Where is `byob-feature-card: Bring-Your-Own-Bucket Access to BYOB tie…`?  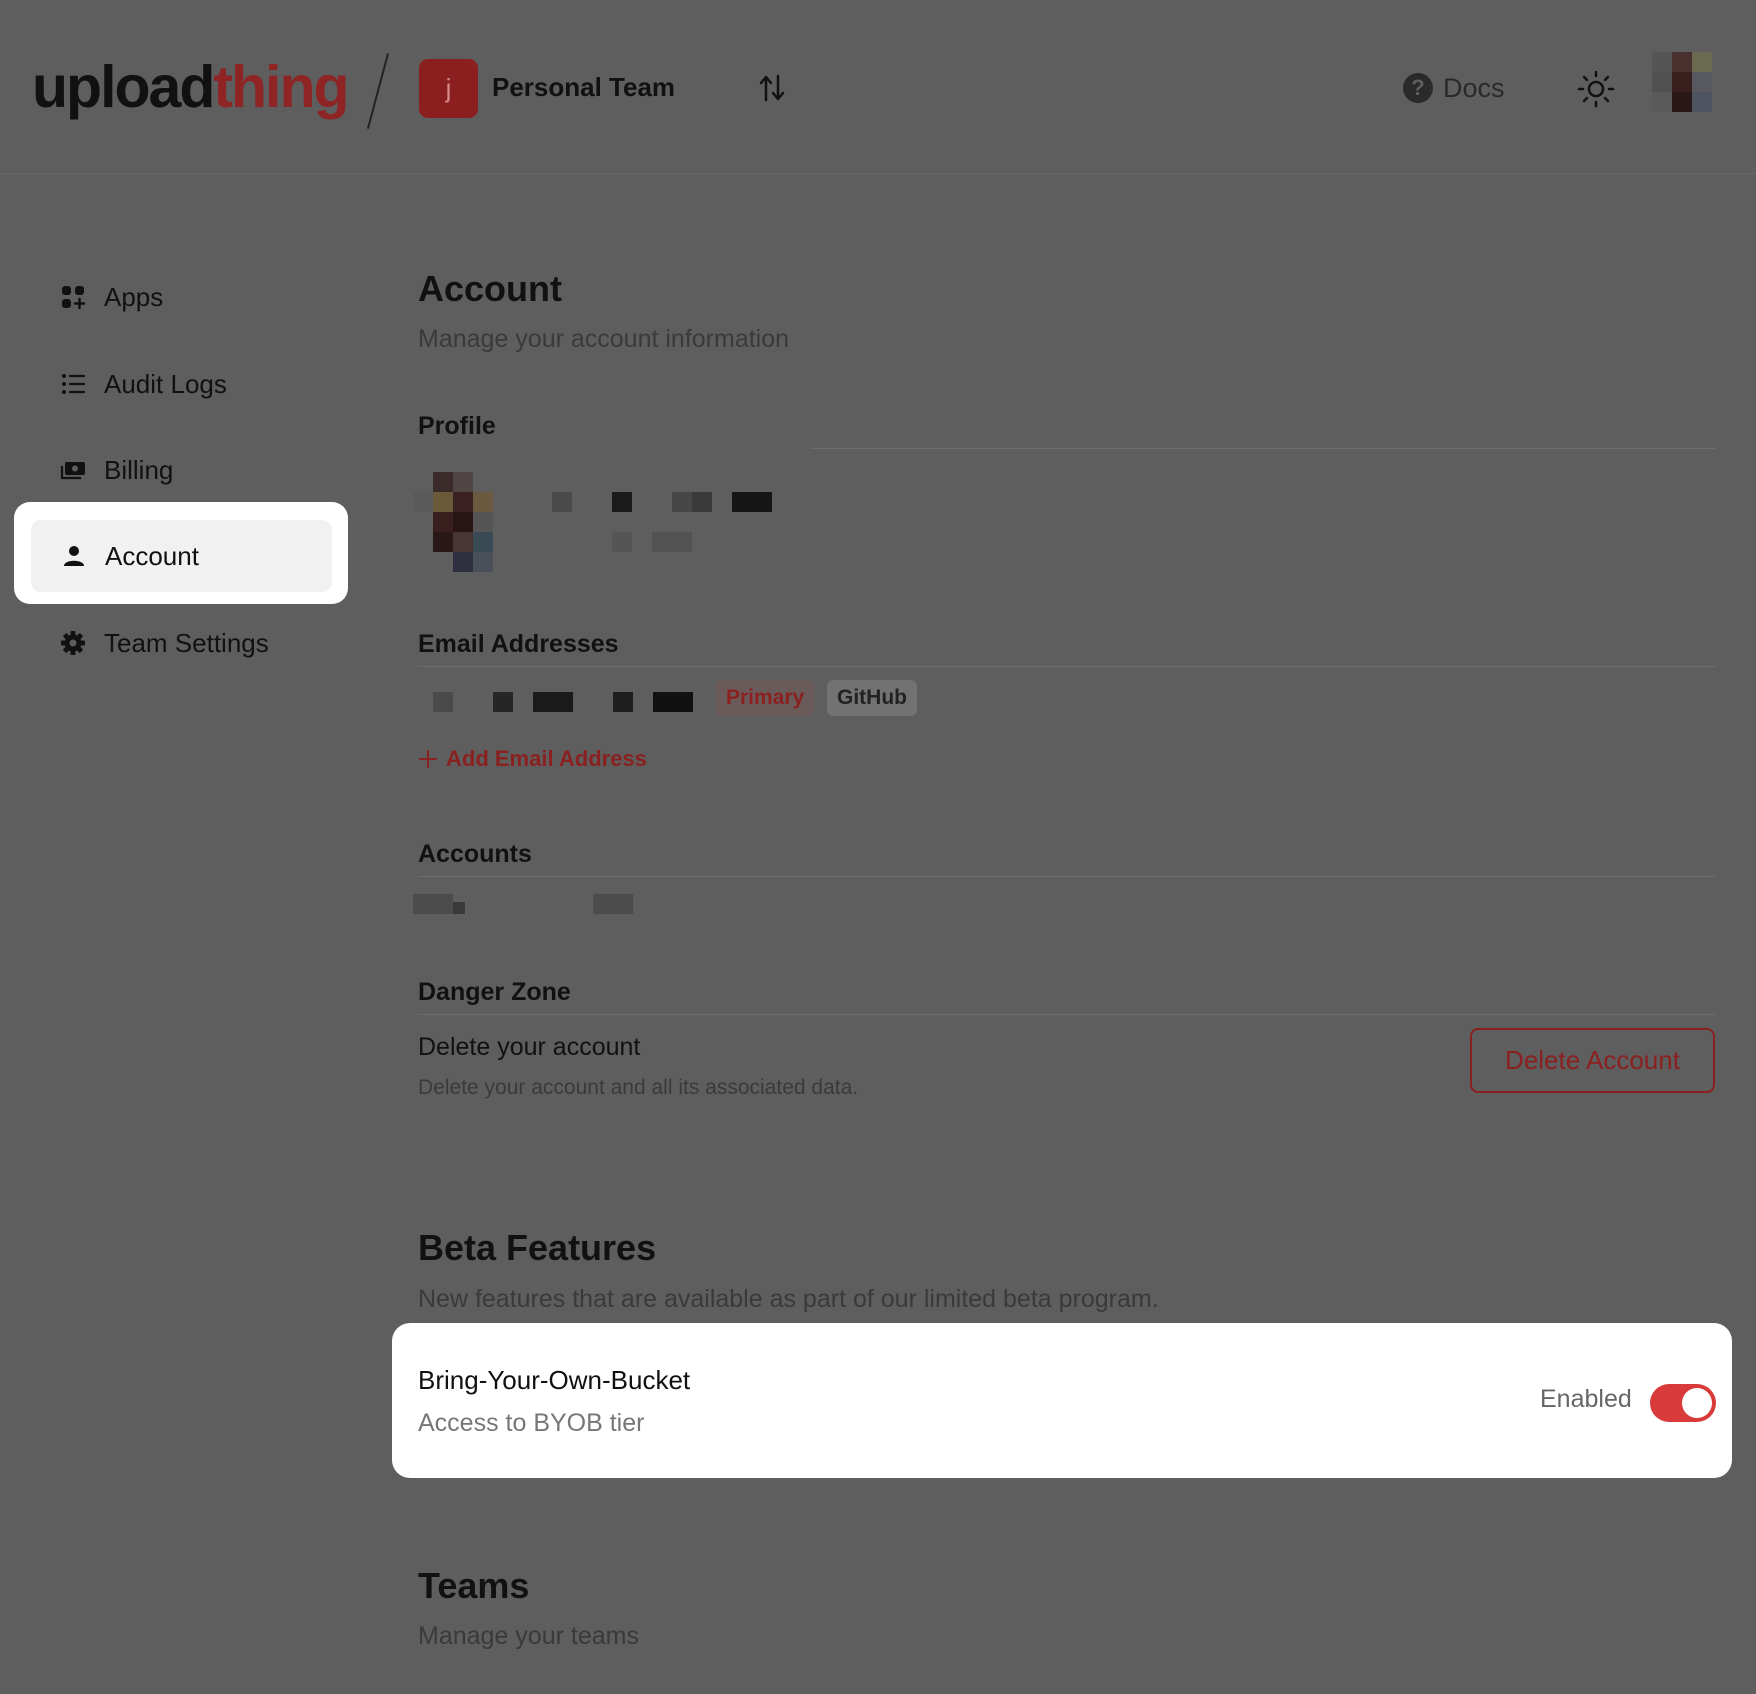 byob-feature-card: Bring-Your-Own-Bucket Access to BYOB tie… is located at coordinates (1062, 1400).